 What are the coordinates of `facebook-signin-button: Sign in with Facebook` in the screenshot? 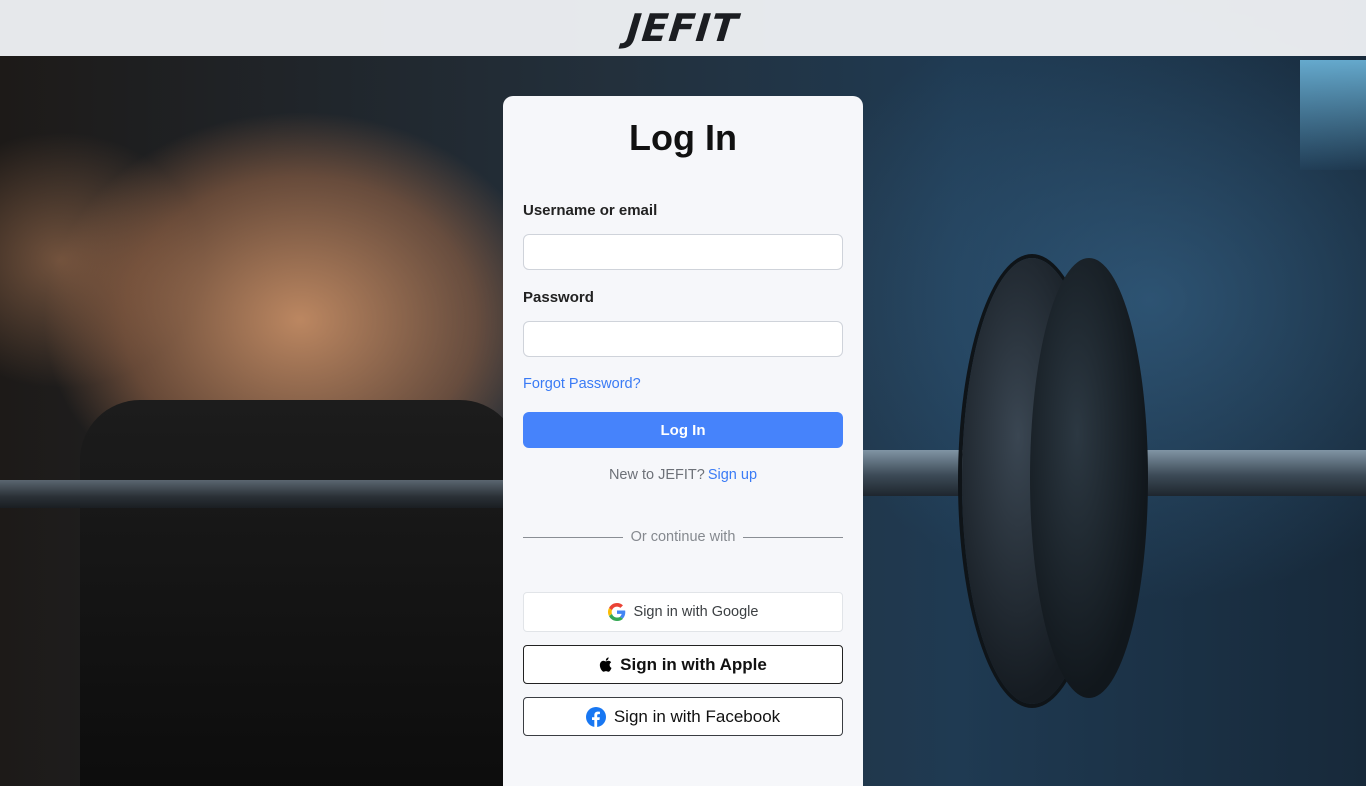 It's located at (683, 716).